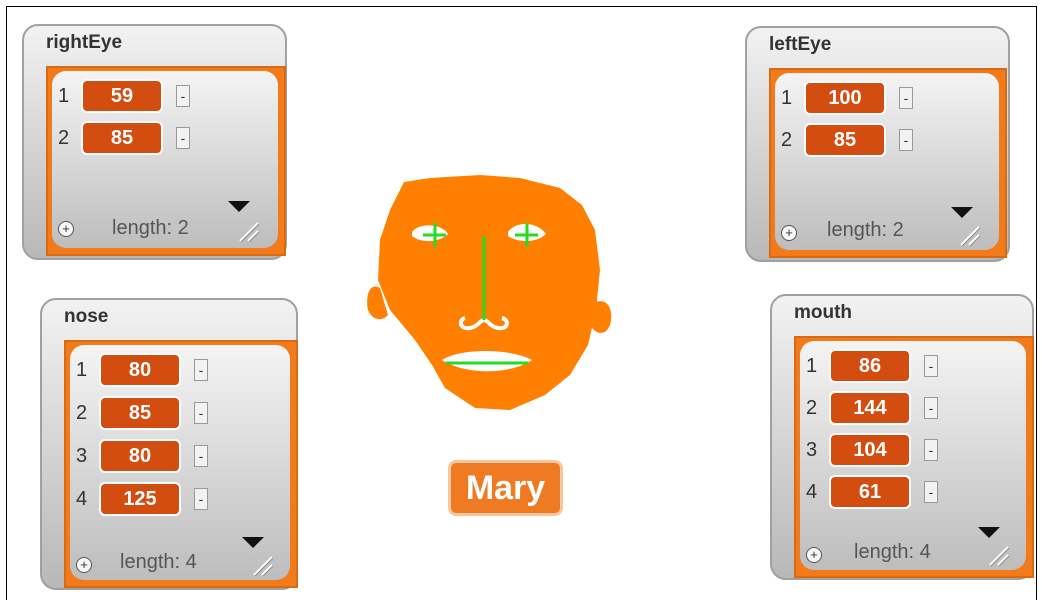  What do you see at coordinates (870, 408) in the screenshot?
I see `item-value: 144` at bounding box center [870, 408].